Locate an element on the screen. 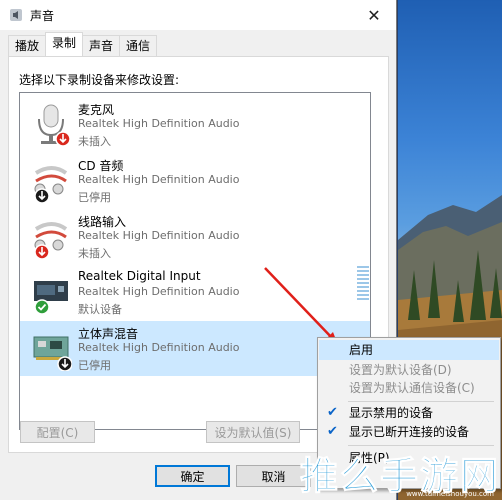  site-watermark: 推么手游网 www.tuimeishouyou.com is located at coordinates (400, 472).